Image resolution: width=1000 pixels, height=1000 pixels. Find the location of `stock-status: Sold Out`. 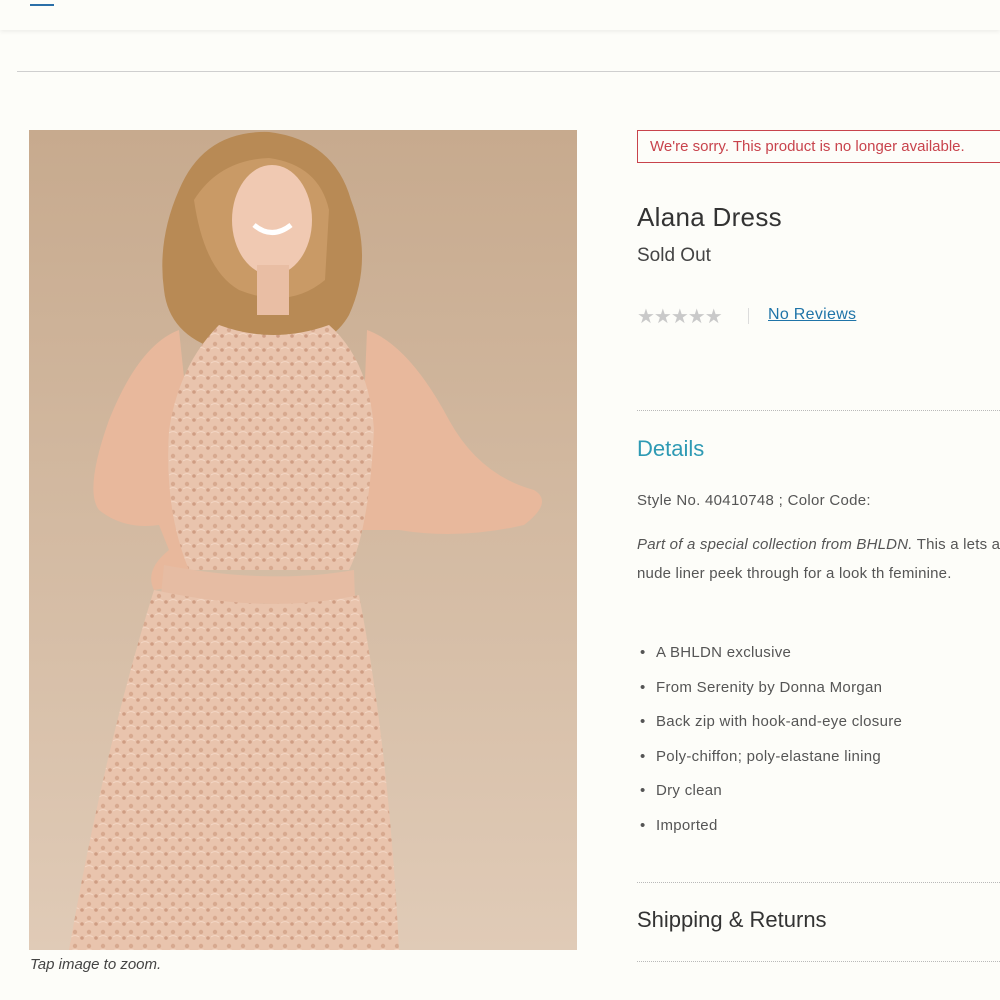

stock-status: Sold Out is located at coordinates (674, 255).